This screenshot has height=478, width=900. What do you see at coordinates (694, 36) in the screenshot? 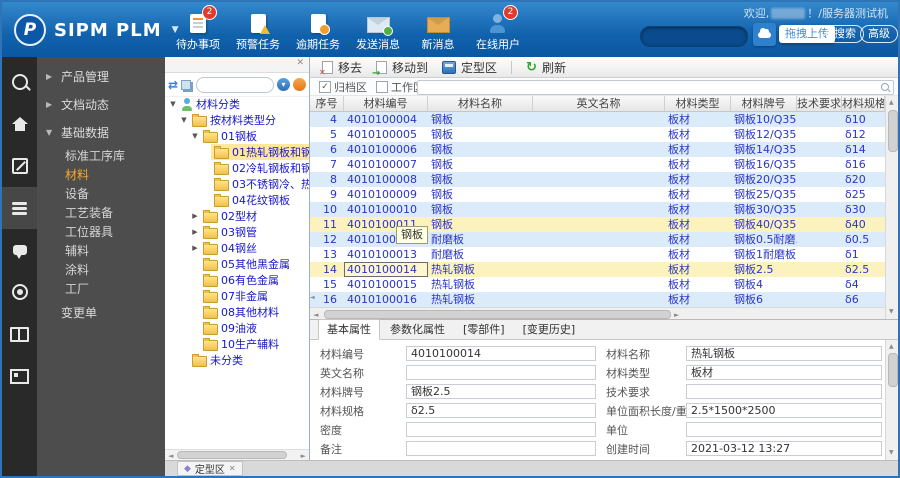
I see `global-search-input` at bounding box center [694, 36].